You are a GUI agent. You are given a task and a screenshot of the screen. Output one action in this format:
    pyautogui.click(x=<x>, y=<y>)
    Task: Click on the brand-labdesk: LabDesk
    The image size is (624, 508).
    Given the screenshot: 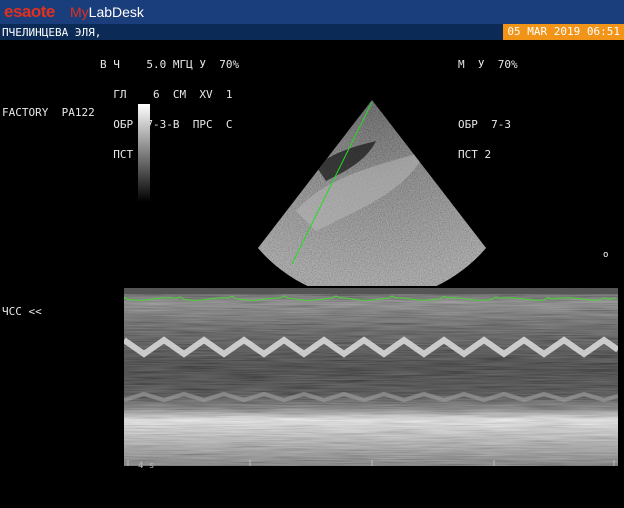 What is the action you would take?
    pyautogui.click(x=116, y=12)
    